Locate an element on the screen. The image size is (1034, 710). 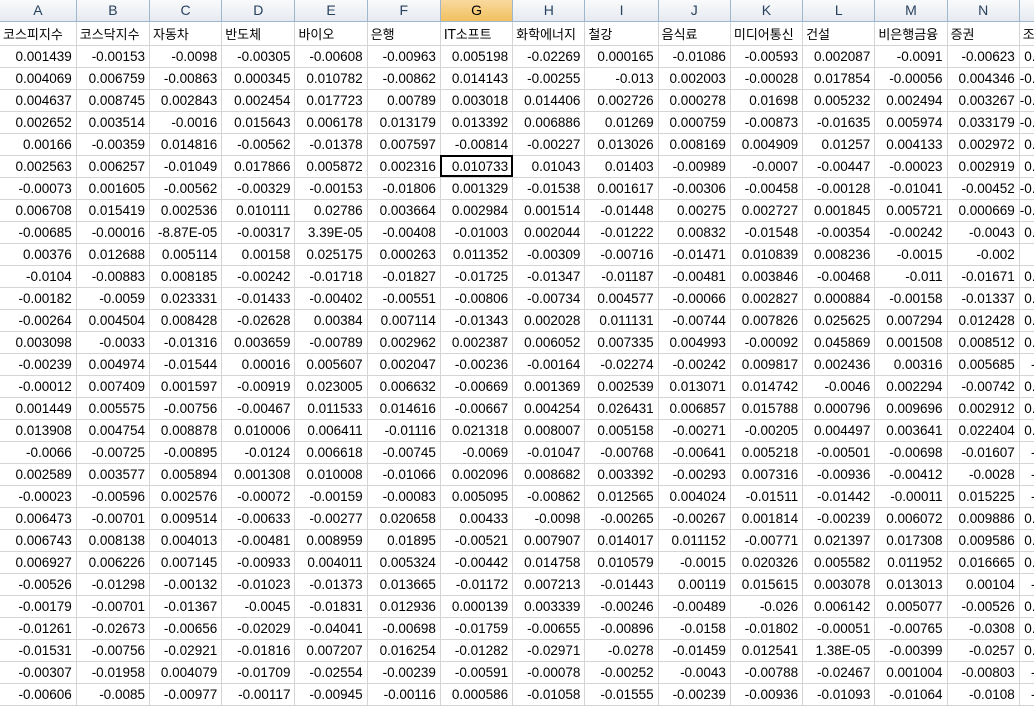
data-cell: -0.00725 is located at coordinates (113, 452).